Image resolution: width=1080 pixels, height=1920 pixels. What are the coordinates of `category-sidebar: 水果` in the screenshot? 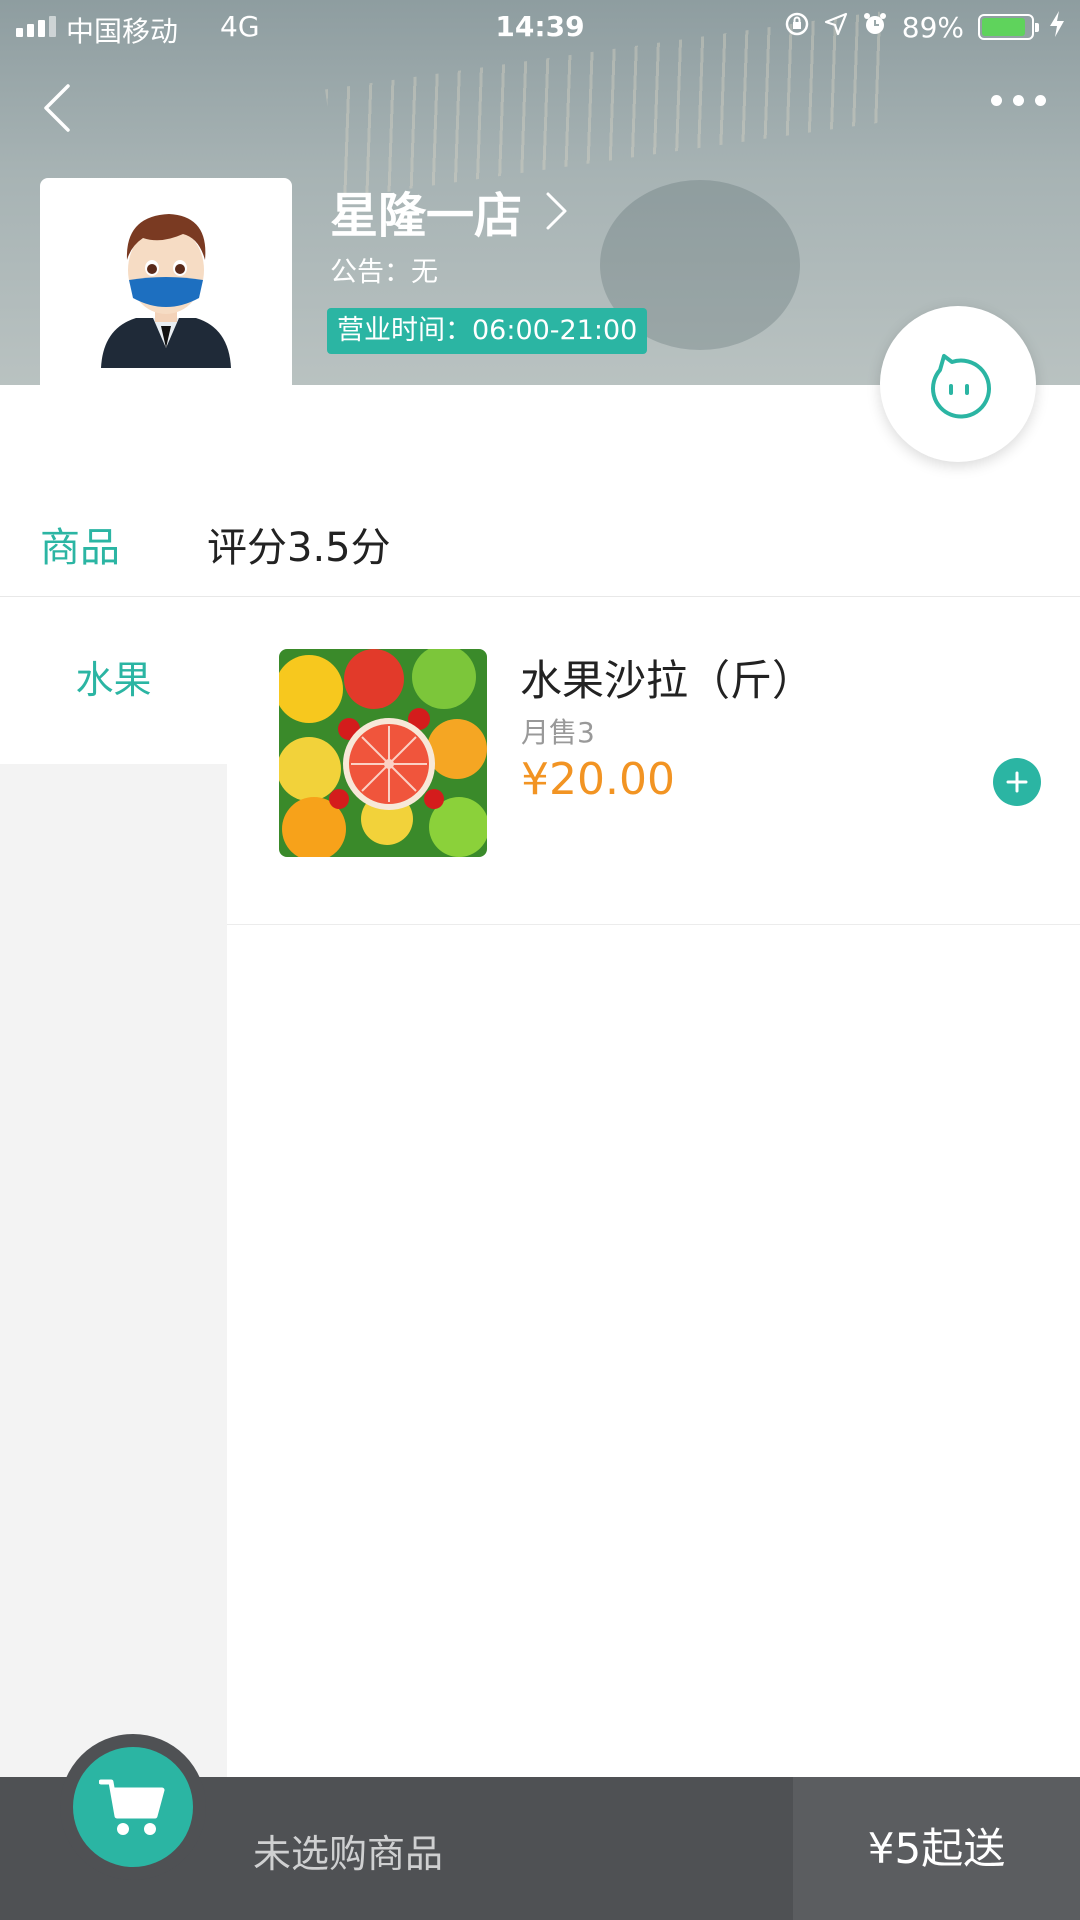 It's located at (113, 1187).